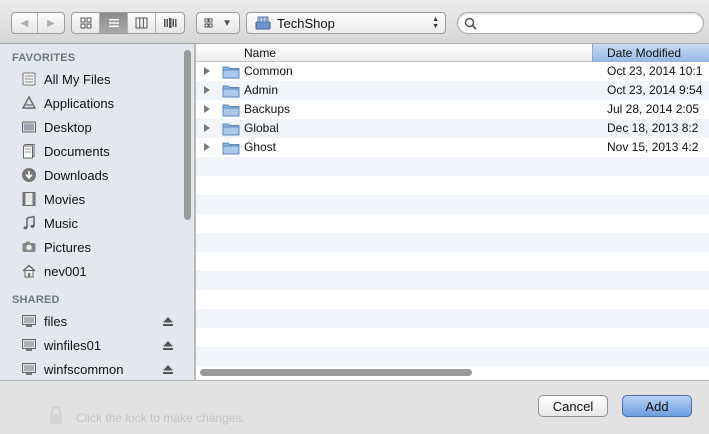  What do you see at coordinates (435, 23) in the screenshot?
I see `updown-arrows-icon: ▲ ▼` at bounding box center [435, 23].